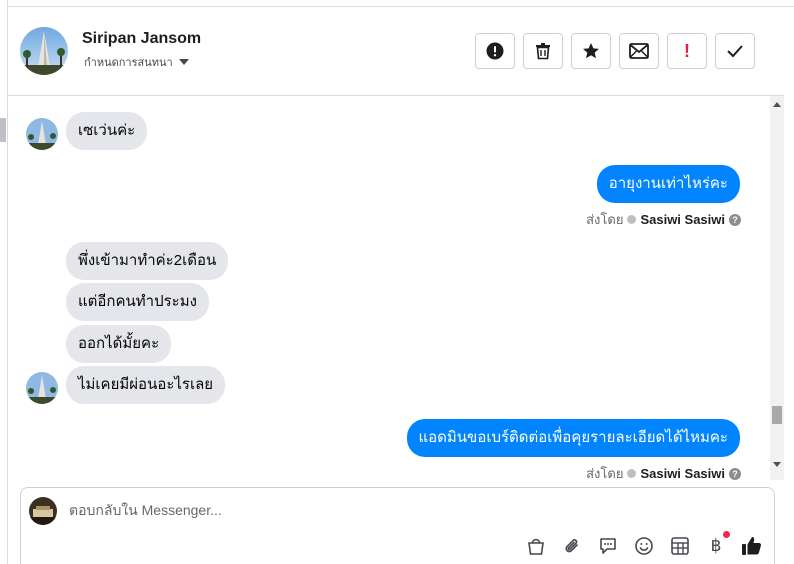  I want to click on alert-circle-icon, so click(495, 51).